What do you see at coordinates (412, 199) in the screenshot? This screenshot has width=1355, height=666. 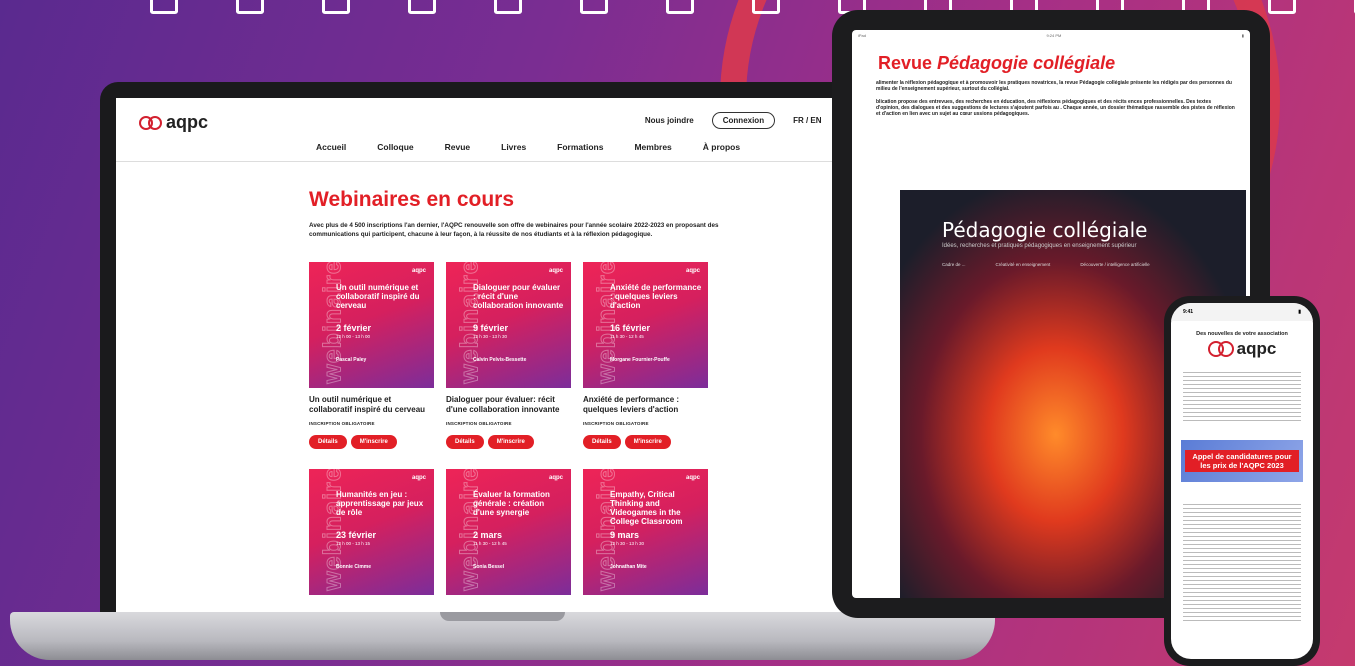 I see `page-title: Webinaires en cours` at bounding box center [412, 199].